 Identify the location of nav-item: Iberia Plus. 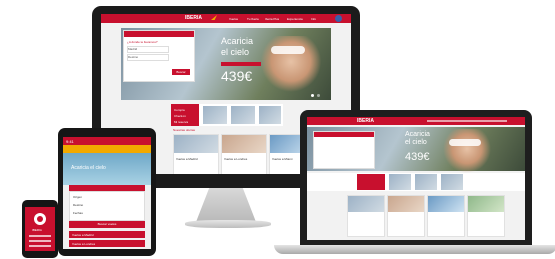
(272, 19).